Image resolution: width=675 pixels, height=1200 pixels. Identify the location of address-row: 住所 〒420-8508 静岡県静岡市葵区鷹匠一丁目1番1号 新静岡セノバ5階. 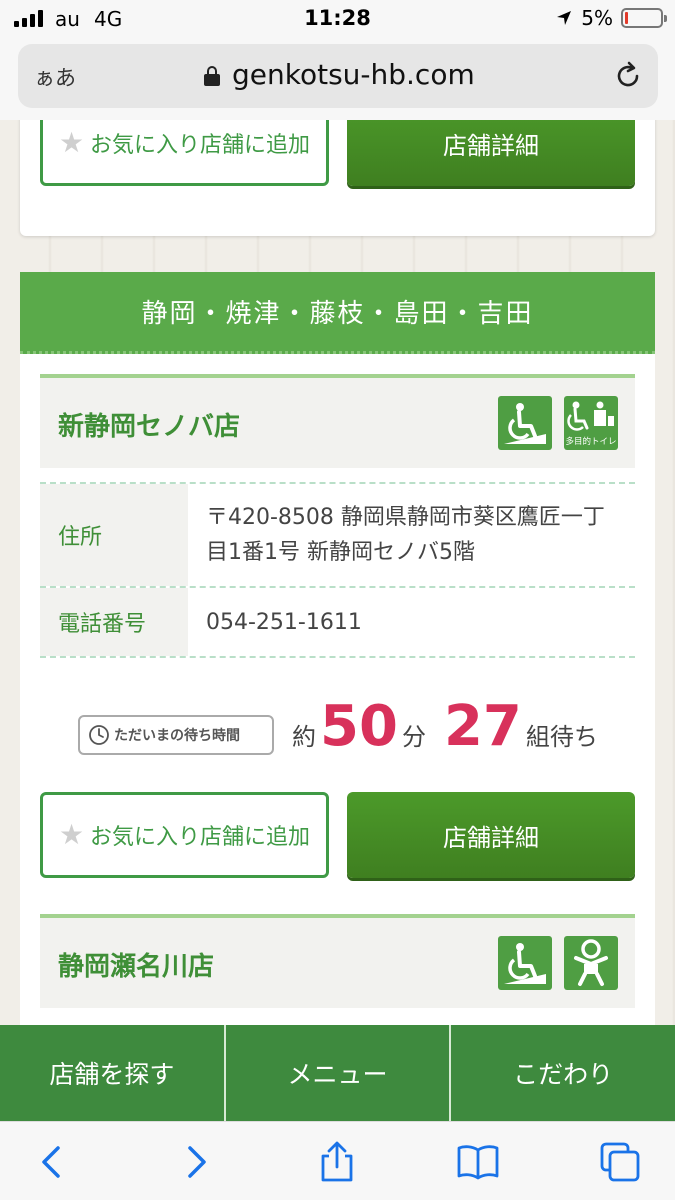
(337, 534).